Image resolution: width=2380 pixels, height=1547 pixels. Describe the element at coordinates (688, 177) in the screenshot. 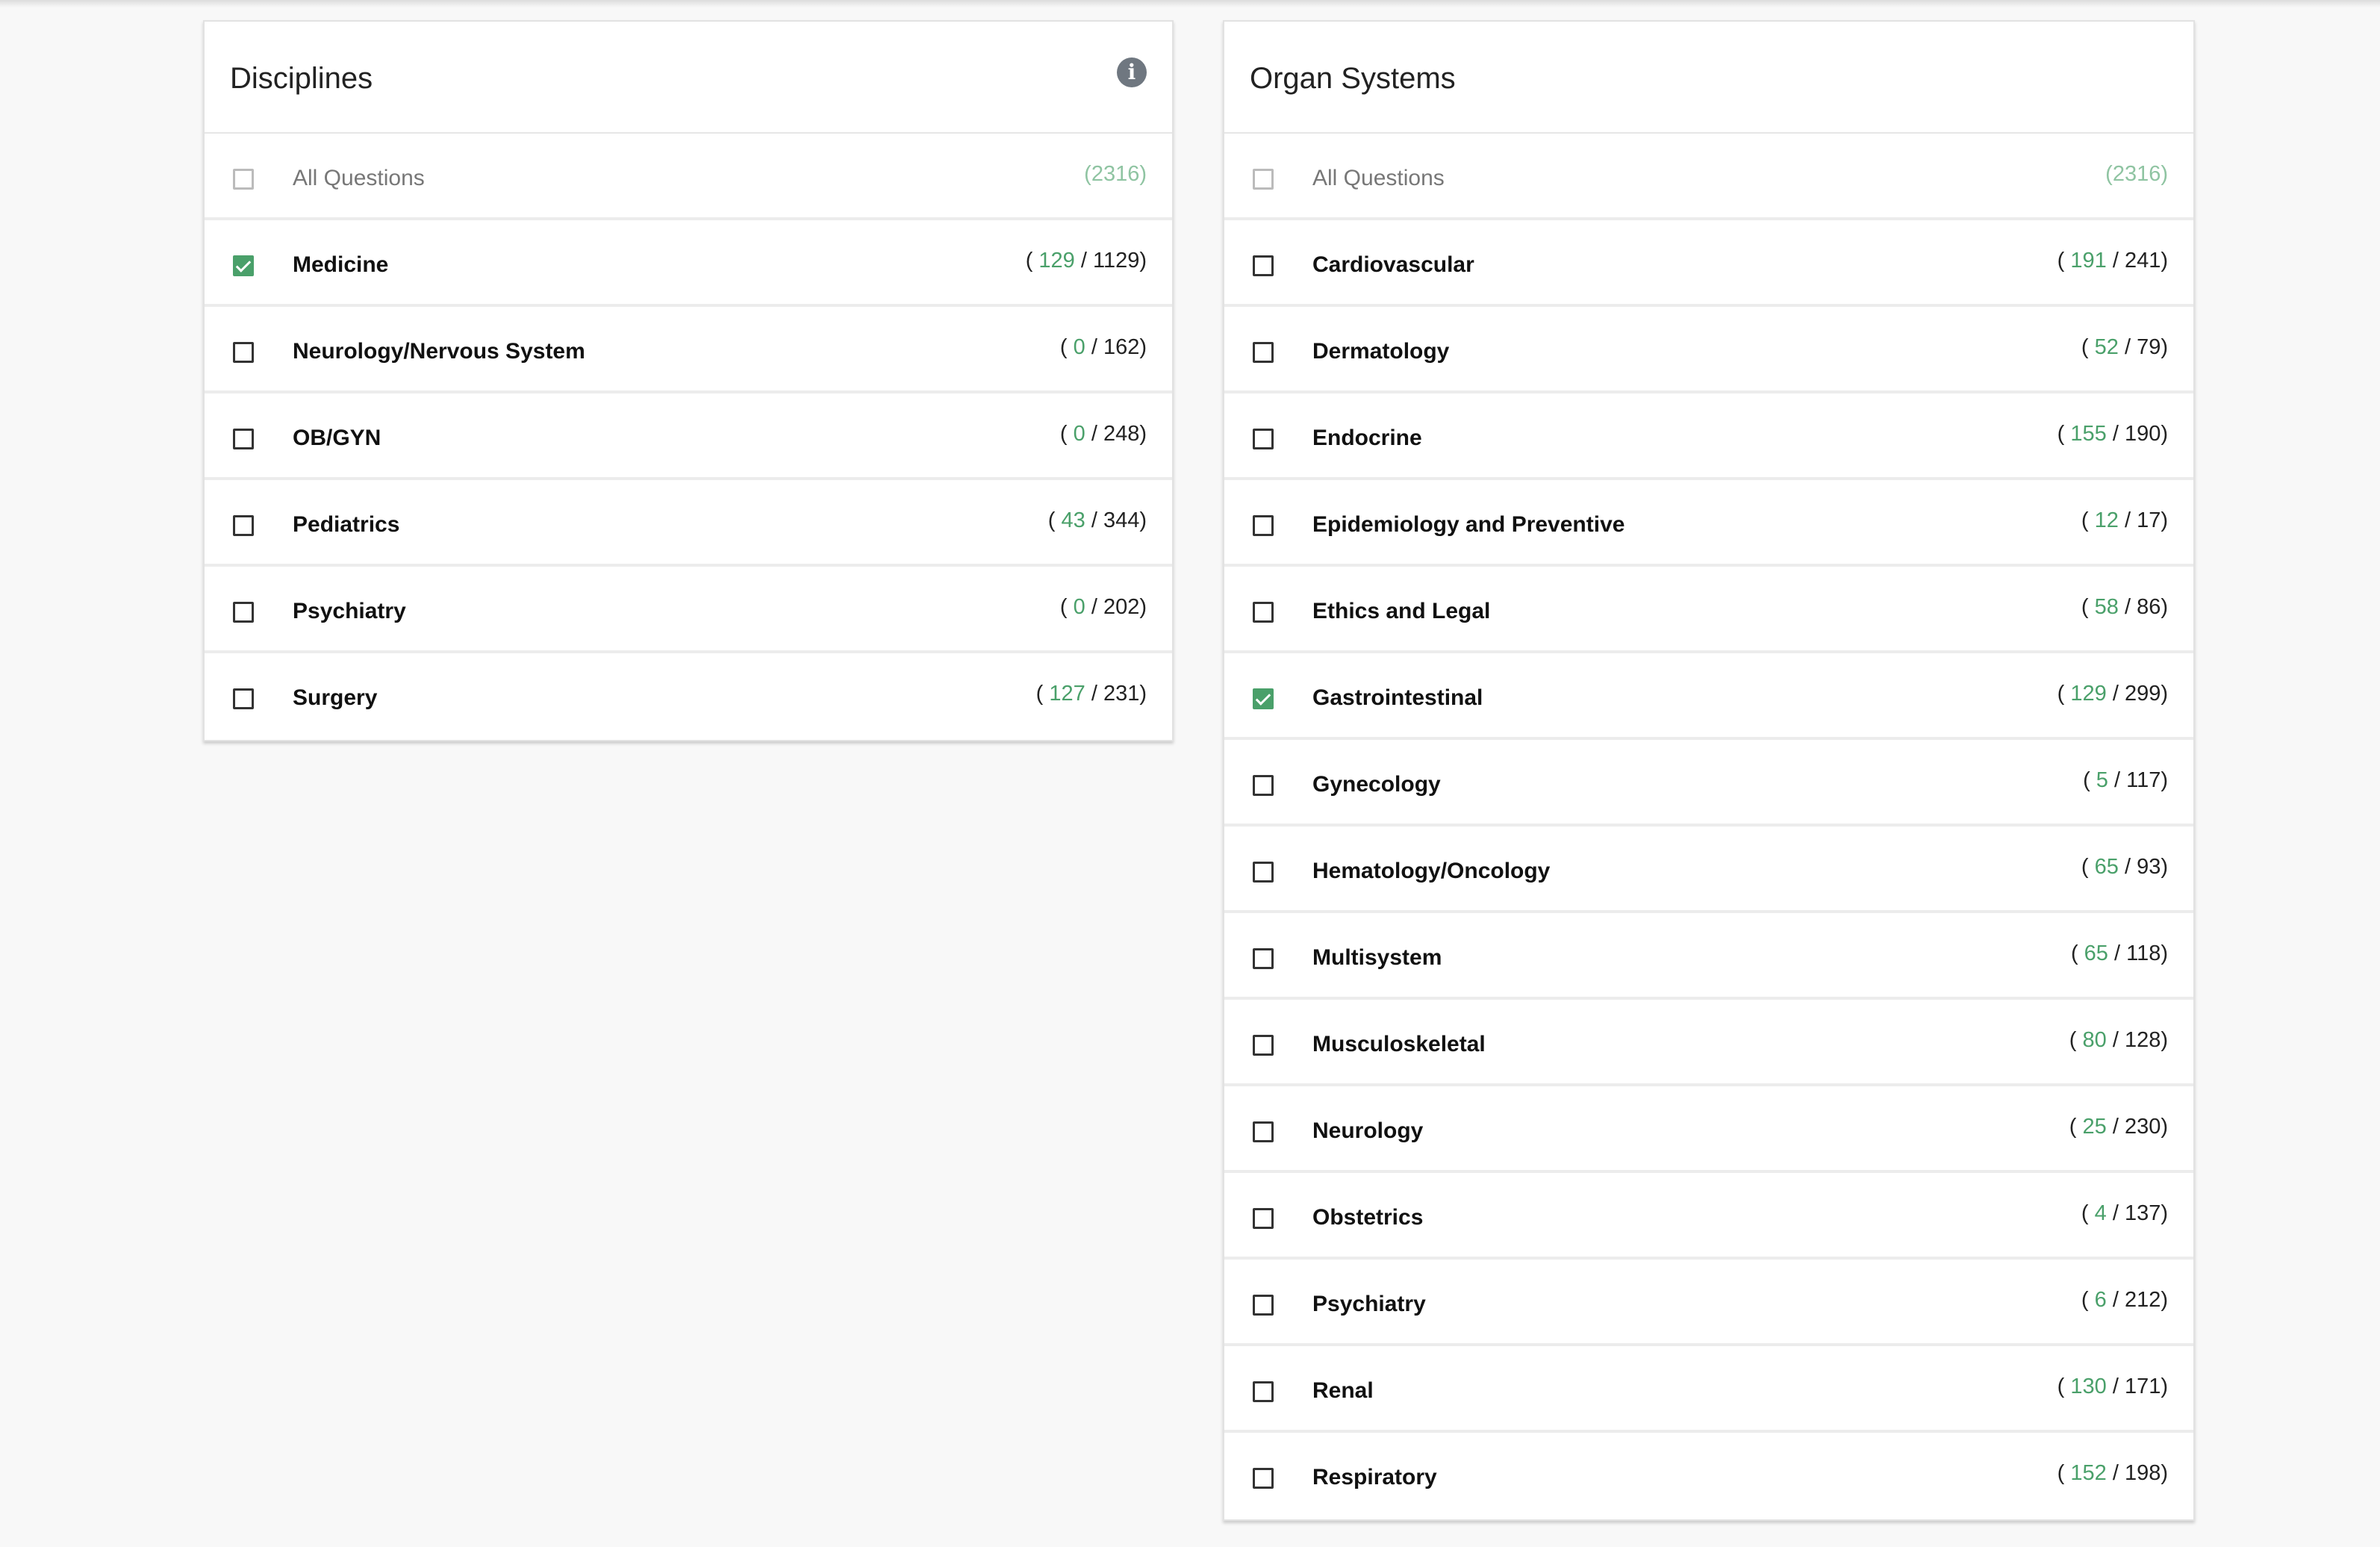

I see `disciplines-all-questions-row: All Questions (2316)` at that location.